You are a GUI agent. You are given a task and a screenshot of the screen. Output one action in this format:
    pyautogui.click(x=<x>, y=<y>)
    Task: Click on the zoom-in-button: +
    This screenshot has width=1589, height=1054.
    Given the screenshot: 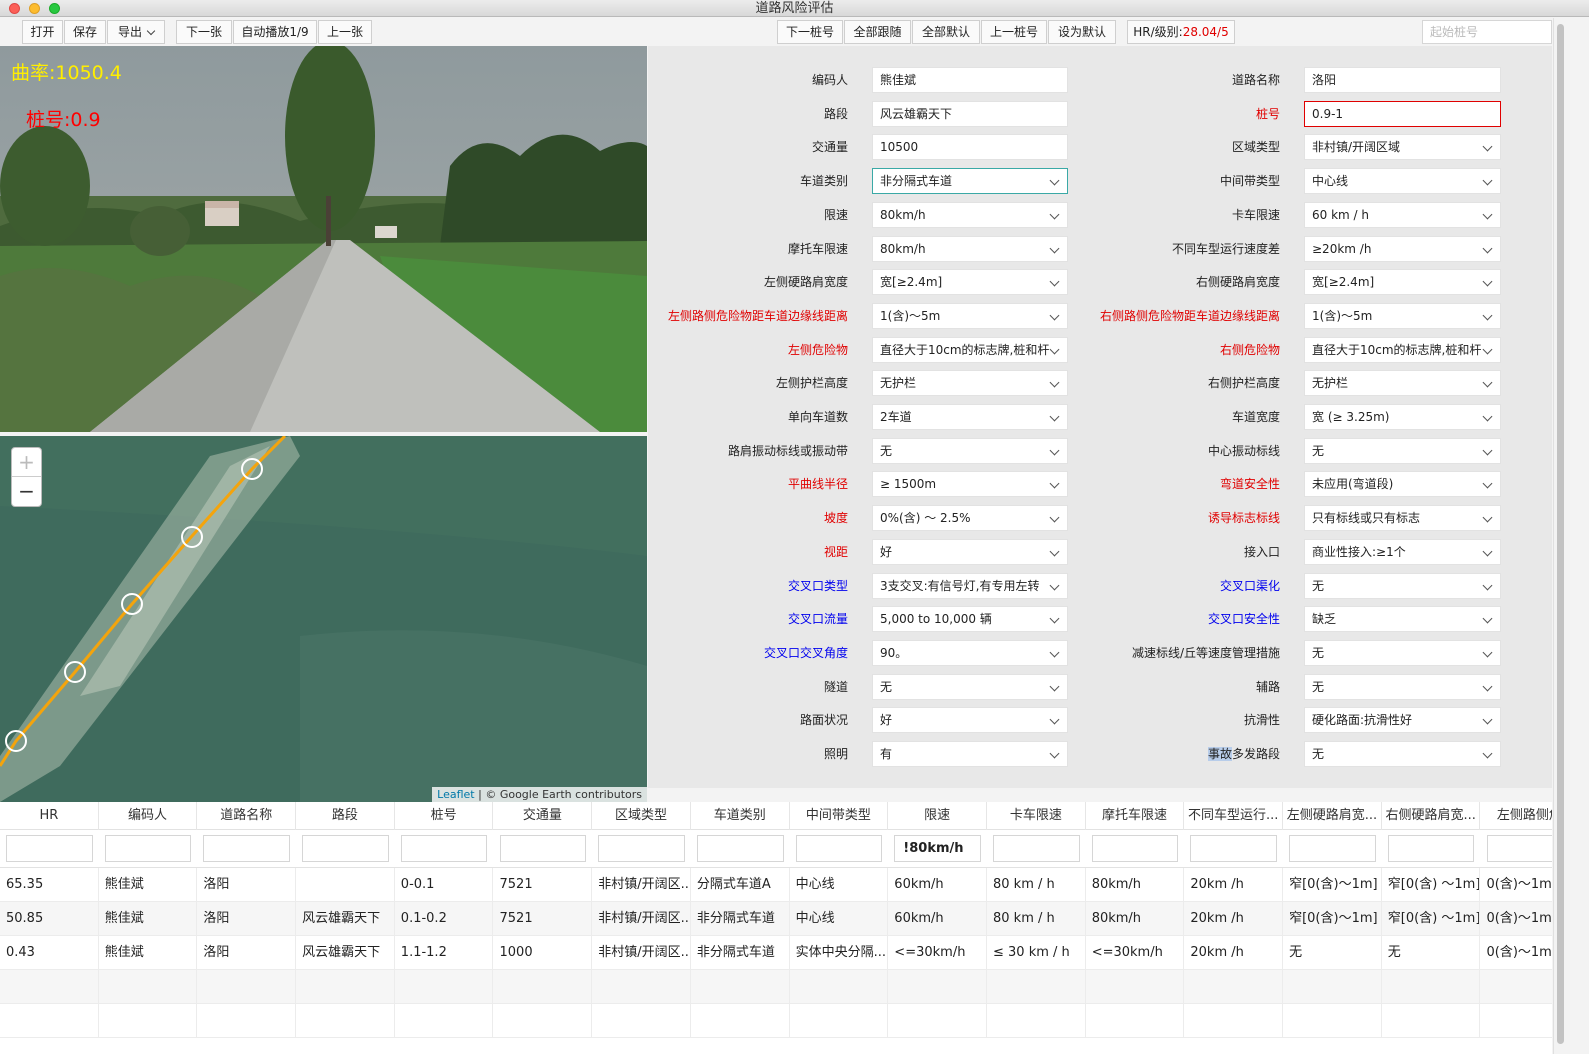 What is the action you would take?
    pyautogui.click(x=26, y=462)
    